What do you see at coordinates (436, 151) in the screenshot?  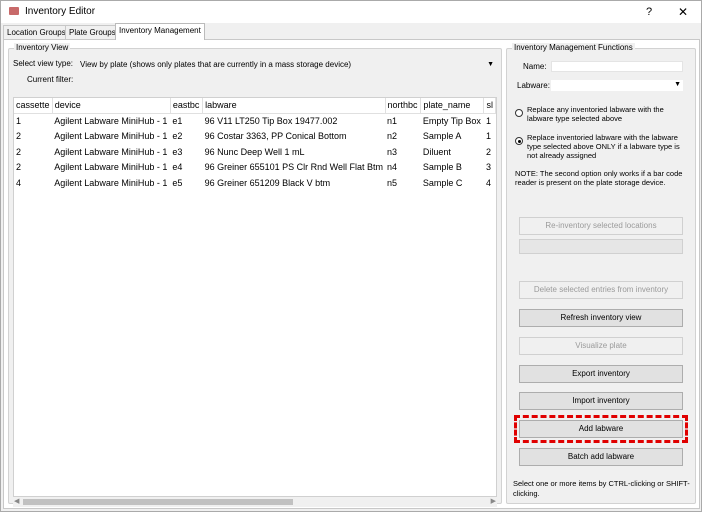 I see `table-cell: Diluent` at bounding box center [436, 151].